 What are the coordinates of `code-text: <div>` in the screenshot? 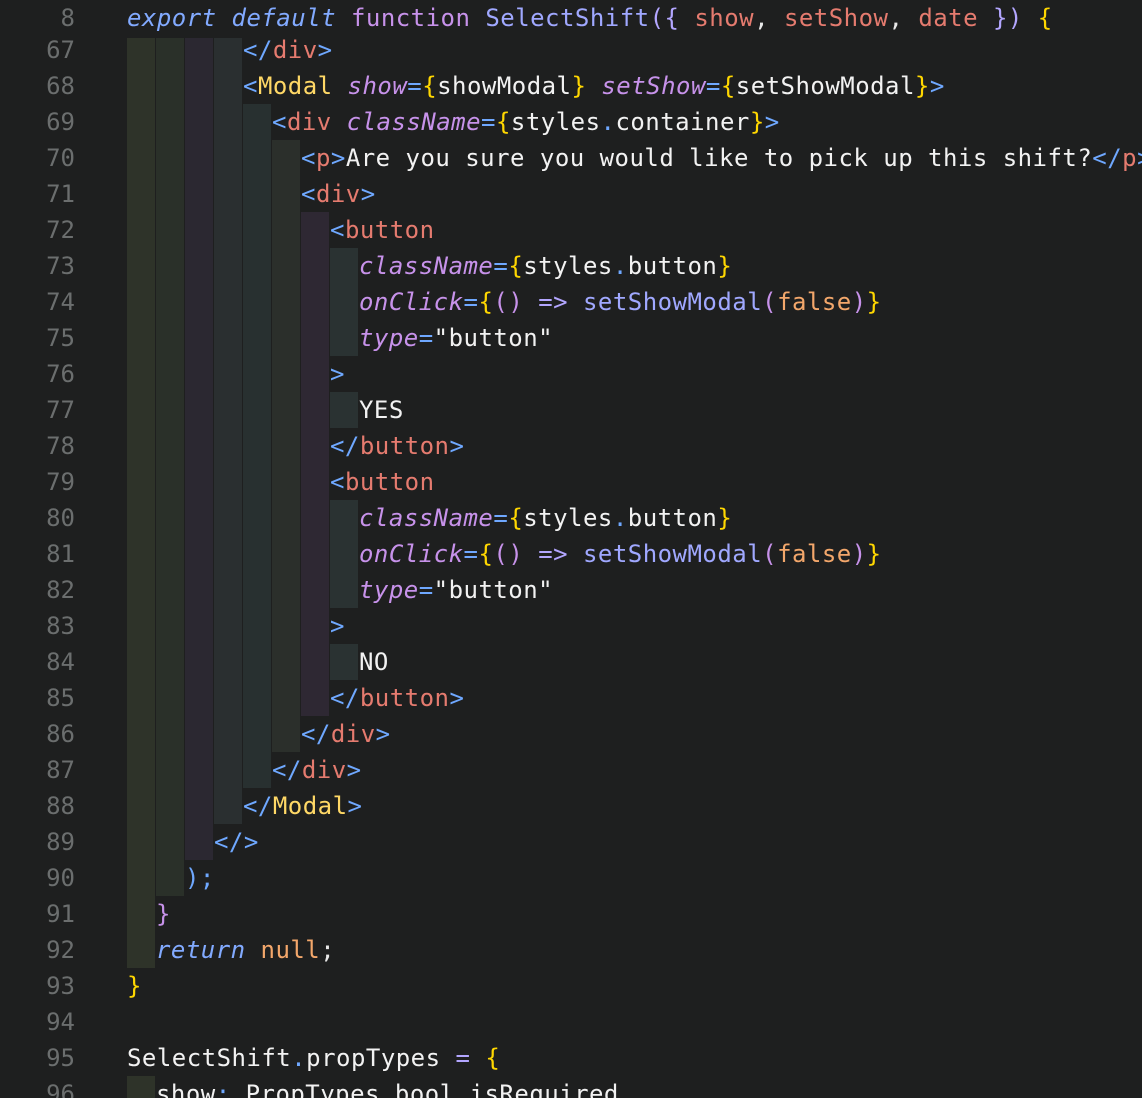 It's located at (338, 194).